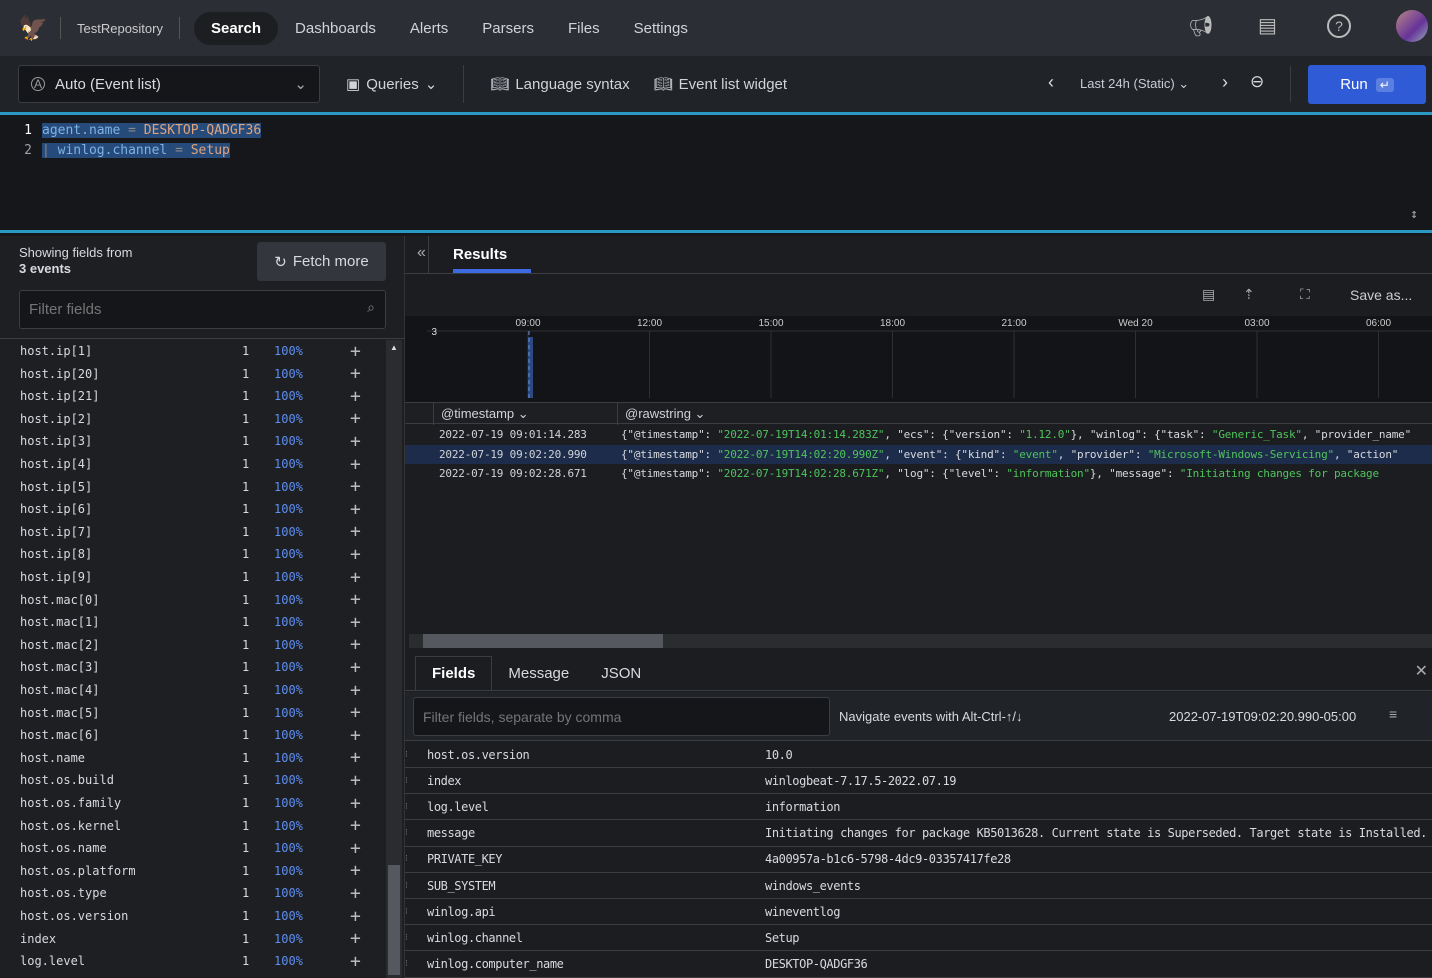 The image size is (1432, 978). What do you see at coordinates (1225, 82) in the screenshot?
I see `next-time-icon: ›` at bounding box center [1225, 82].